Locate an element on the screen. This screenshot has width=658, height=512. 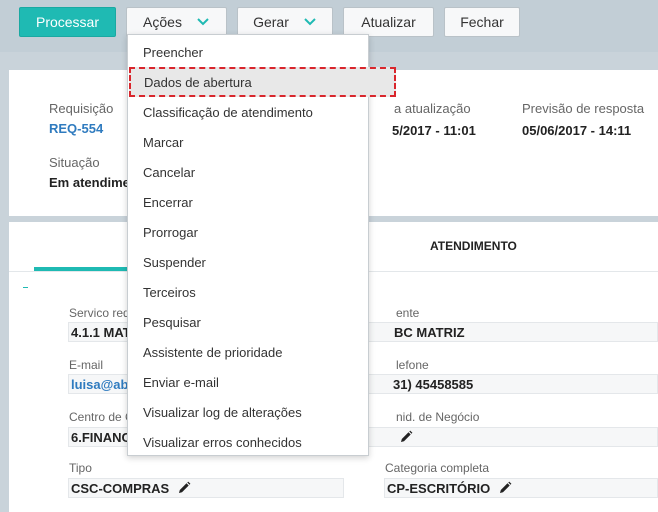
menu-item-cancelar: Cancelar is located at coordinates (248, 172).